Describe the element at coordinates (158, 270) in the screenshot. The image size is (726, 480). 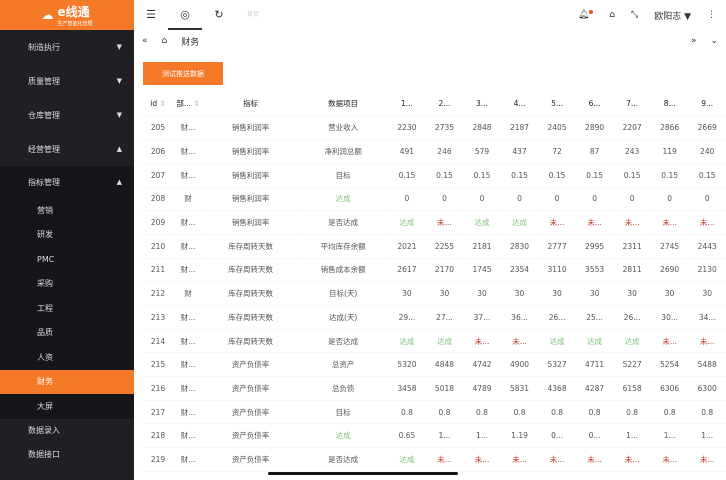
I see `table-cell: 211` at that location.